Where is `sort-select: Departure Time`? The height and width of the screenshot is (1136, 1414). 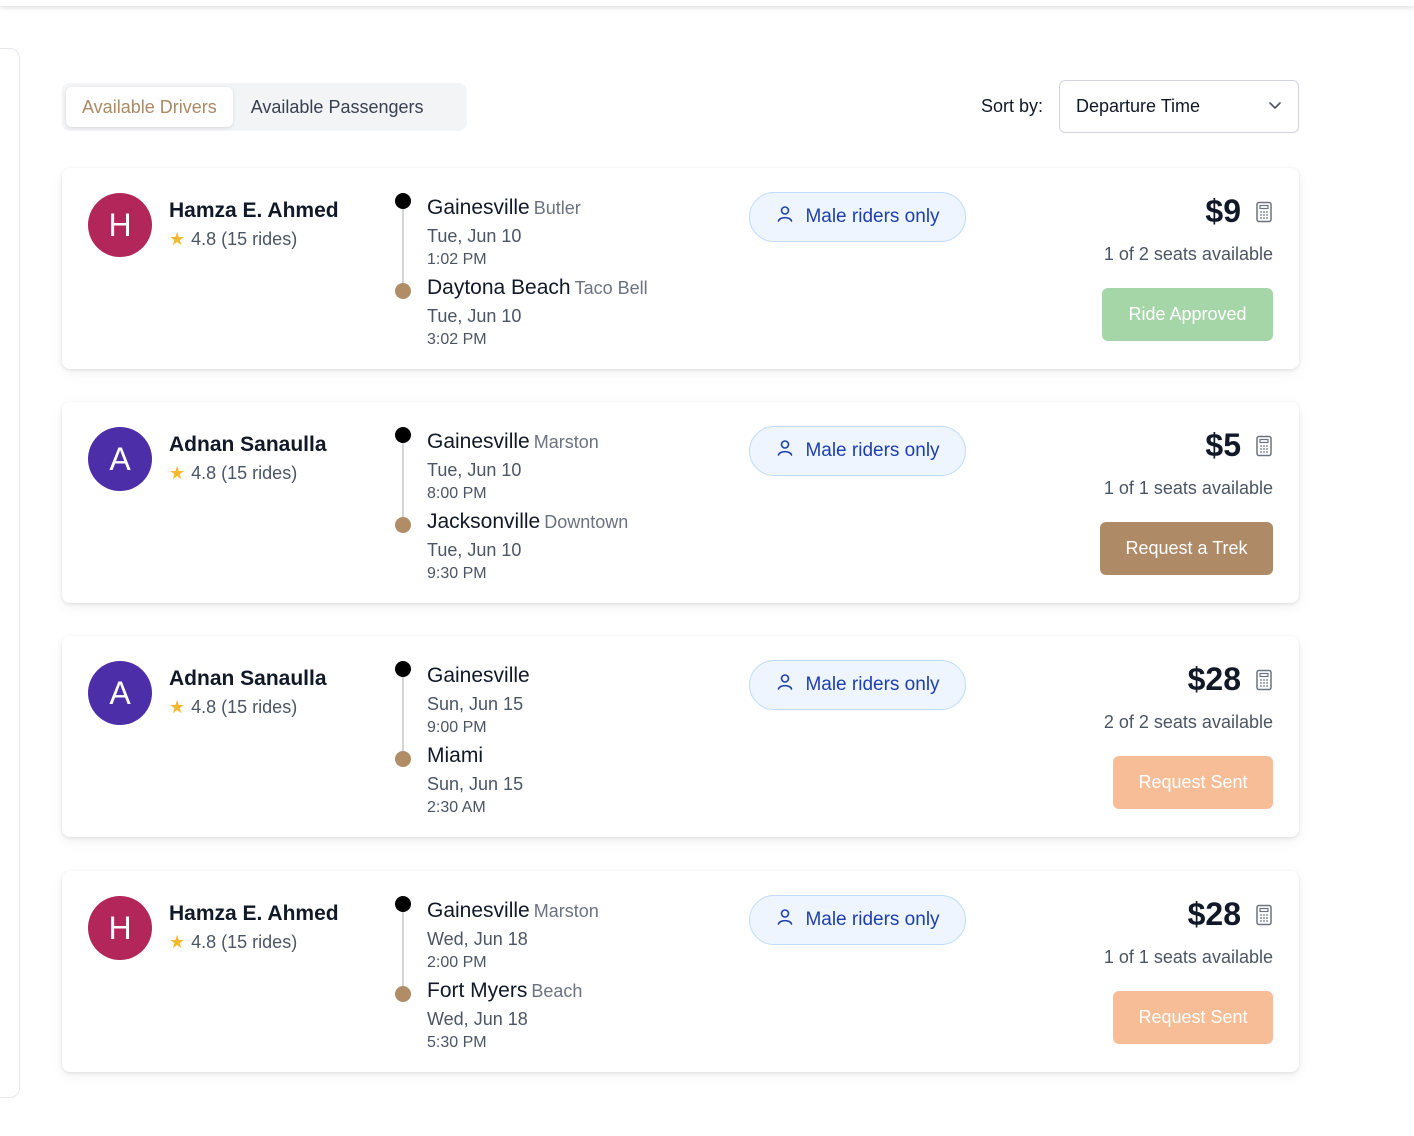 sort-select: Departure Time is located at coordinates (1179, 106).